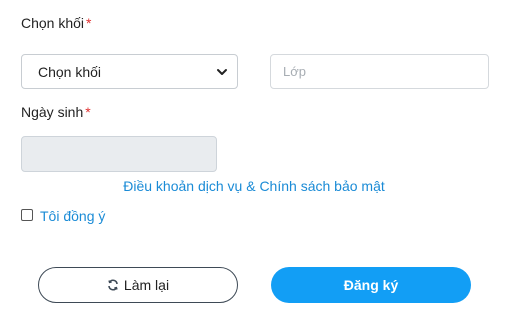  What do you see at coordinates (379, 71) in the screenshot?
I see `class-input: Lớp` at bounding box center [379, 71].